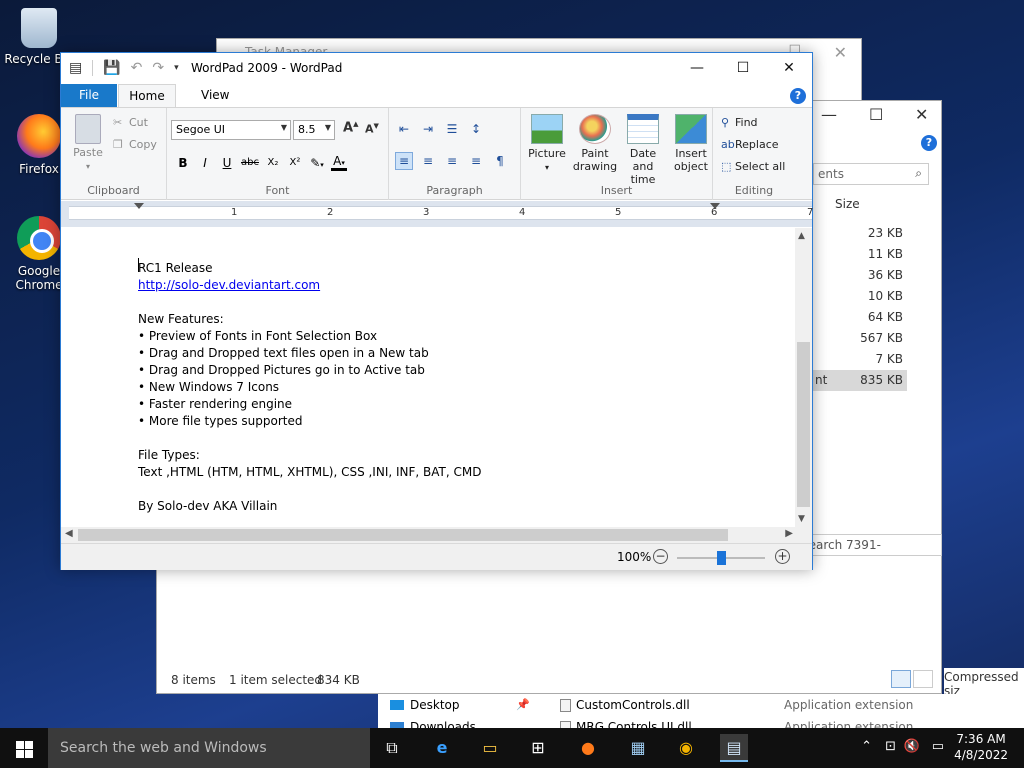 The image size is (1024, 768). What do you see at coordinates (981, 747) in the screenshot?
I see `clock: 7:36 AM 4/8/2022` at bounding box center [981, 747].